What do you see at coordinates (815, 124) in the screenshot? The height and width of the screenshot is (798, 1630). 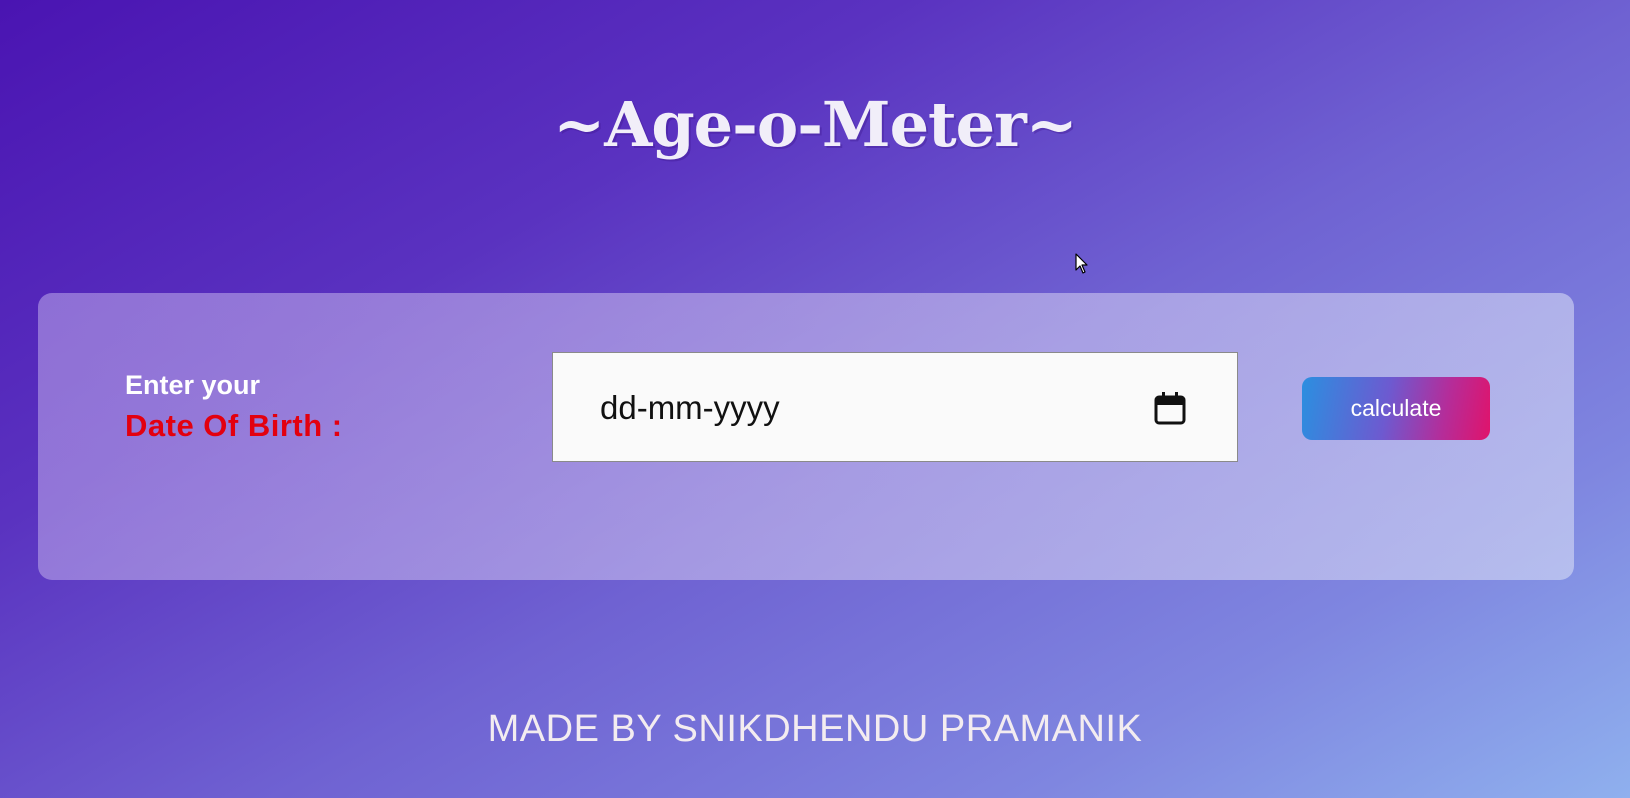 I see `page-title: ~Age-o-Meter~` at bounding box center [815, 124].